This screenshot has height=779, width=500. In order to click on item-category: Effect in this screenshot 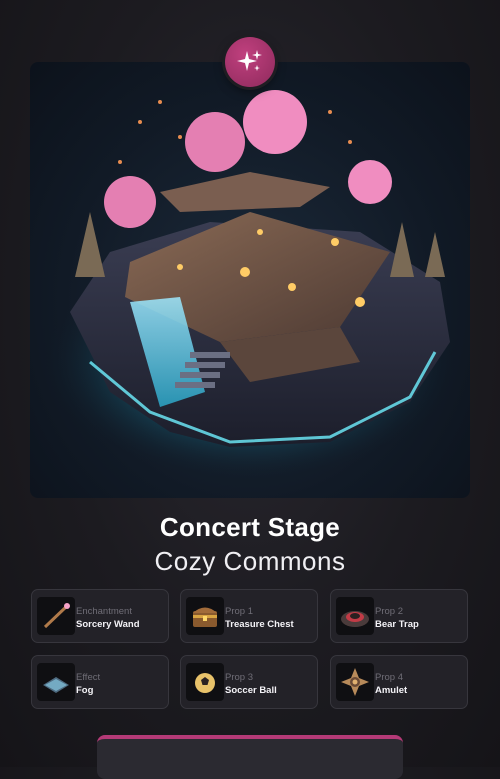, I will do `click(88, 677)`.